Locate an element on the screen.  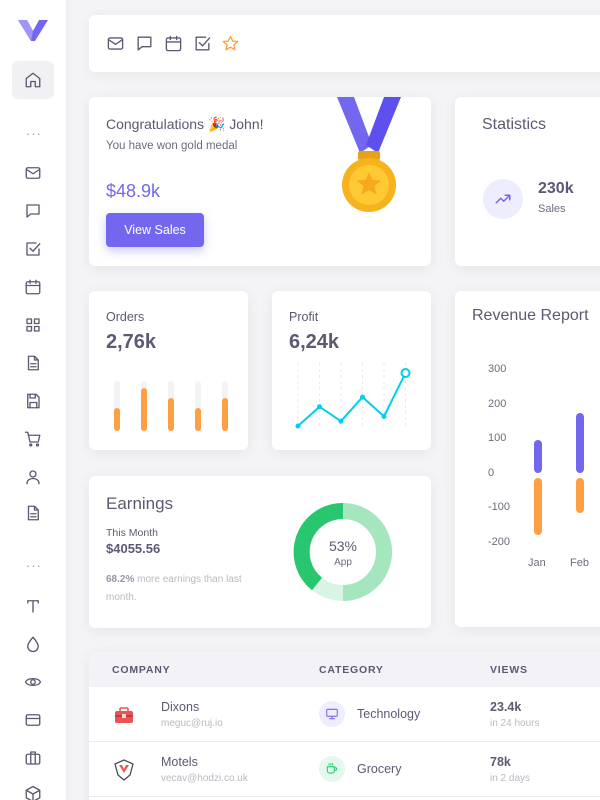
revenue-tick-label: 100 is located at coordinates (497, 438).